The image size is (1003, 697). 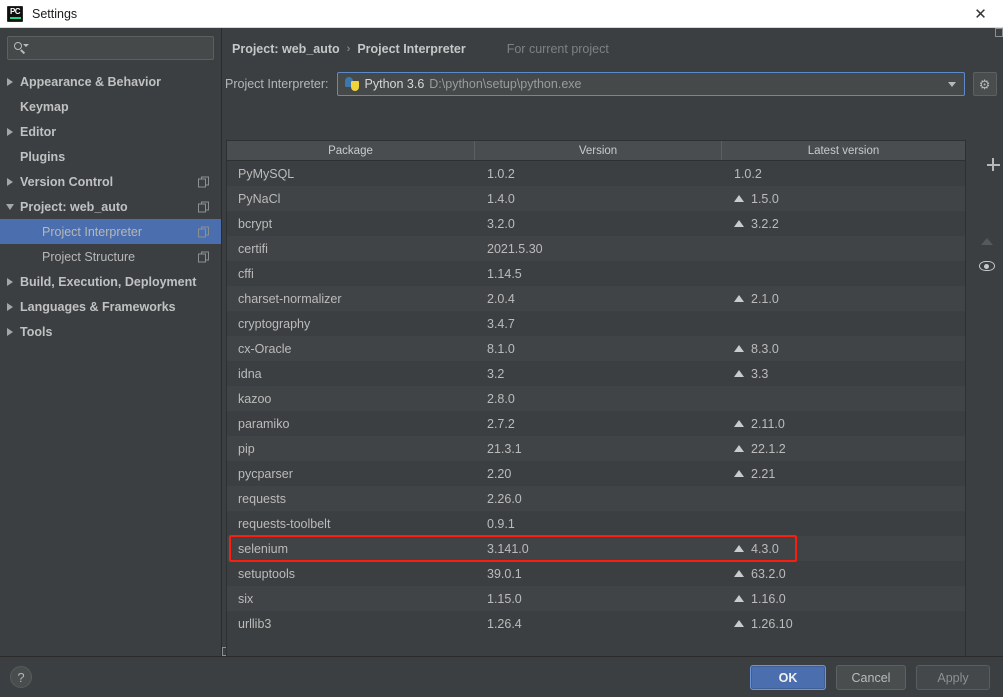 What do you see at coordinates (984, 84) in the screenshot?
I see `interpreter-settings-button: ⚙` at bounding box center [984, 84].